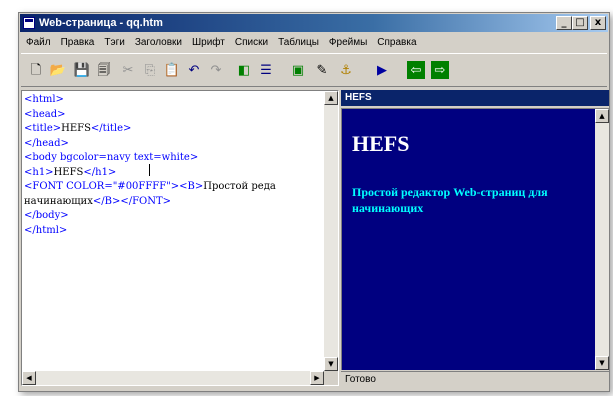 The height and width of the screenshot is (396, 613). What do you see at coordinates (475, 378) in the screenshot?
I see `status-bar: Готово` at bounding box center [475, 378].